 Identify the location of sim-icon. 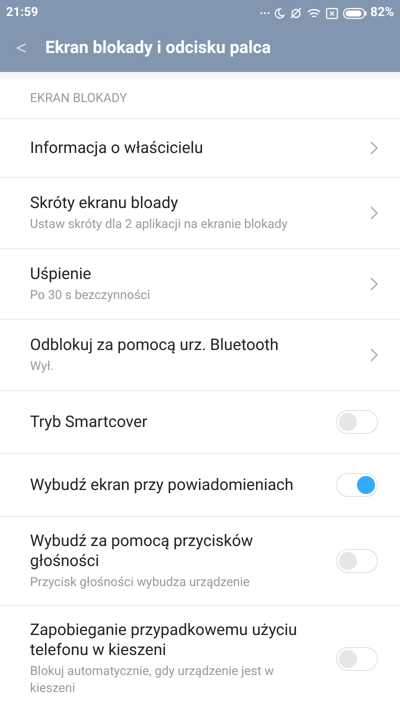
(332, 13).